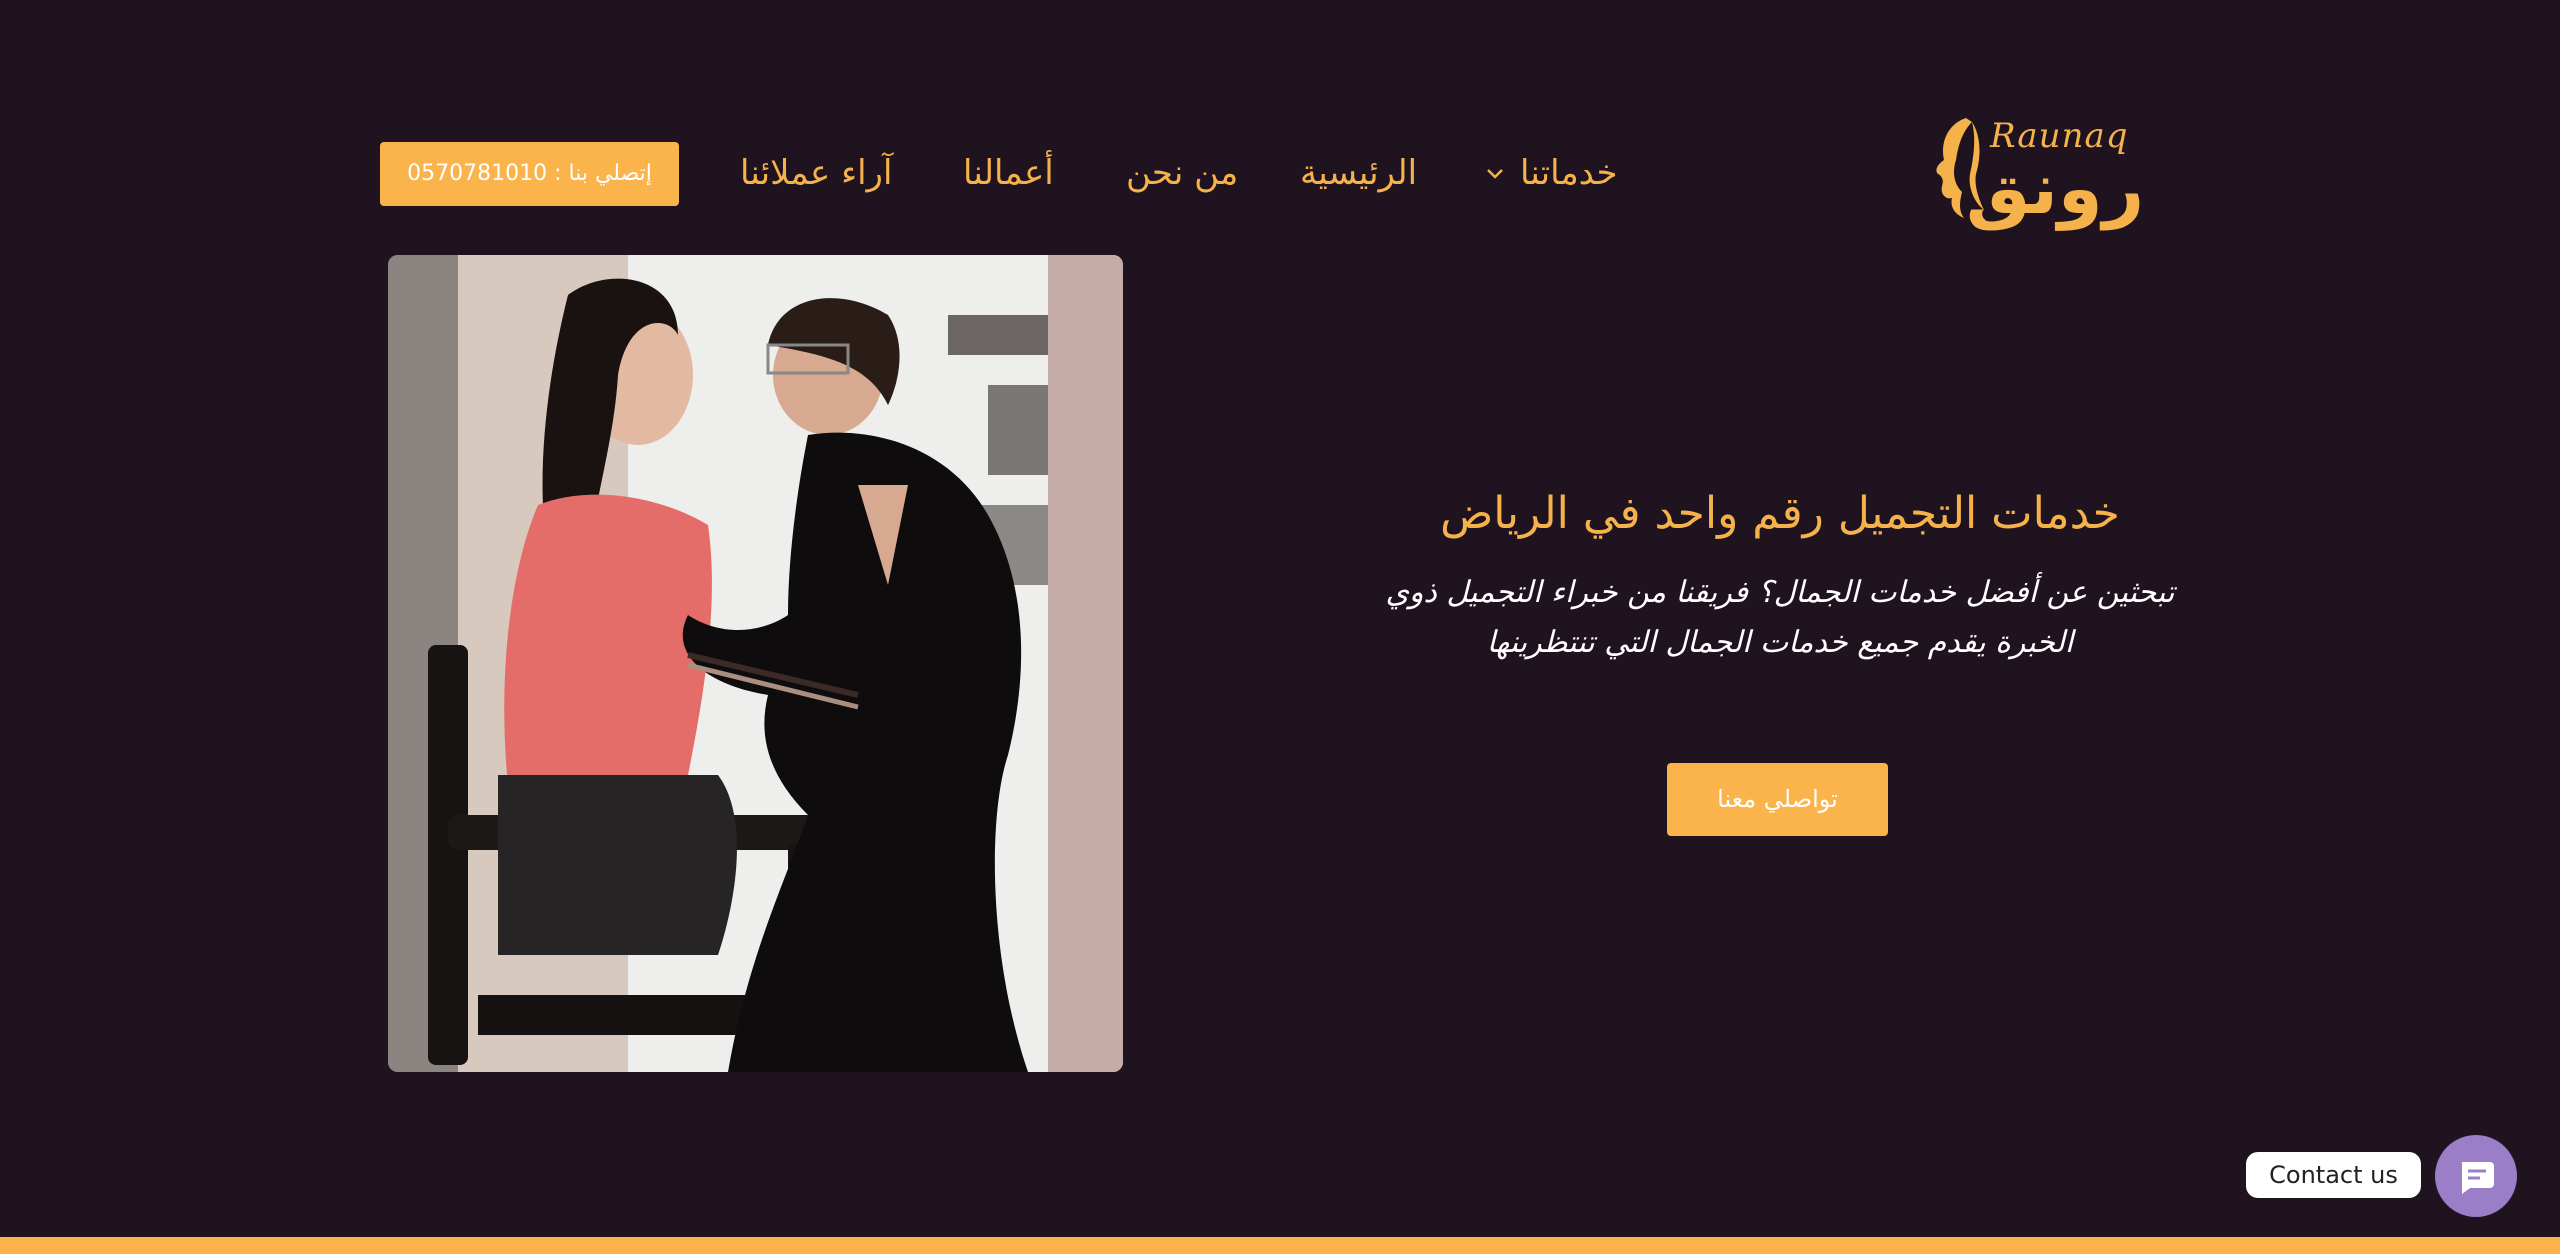 The height and width of the screenshot is (1254, 2560). What do you see at coordinates (1780, 513) in the screenshot?
I see `hero-title: خدمات التجميل رقم واحد في الرياض` at bounding box center [1780, 513].